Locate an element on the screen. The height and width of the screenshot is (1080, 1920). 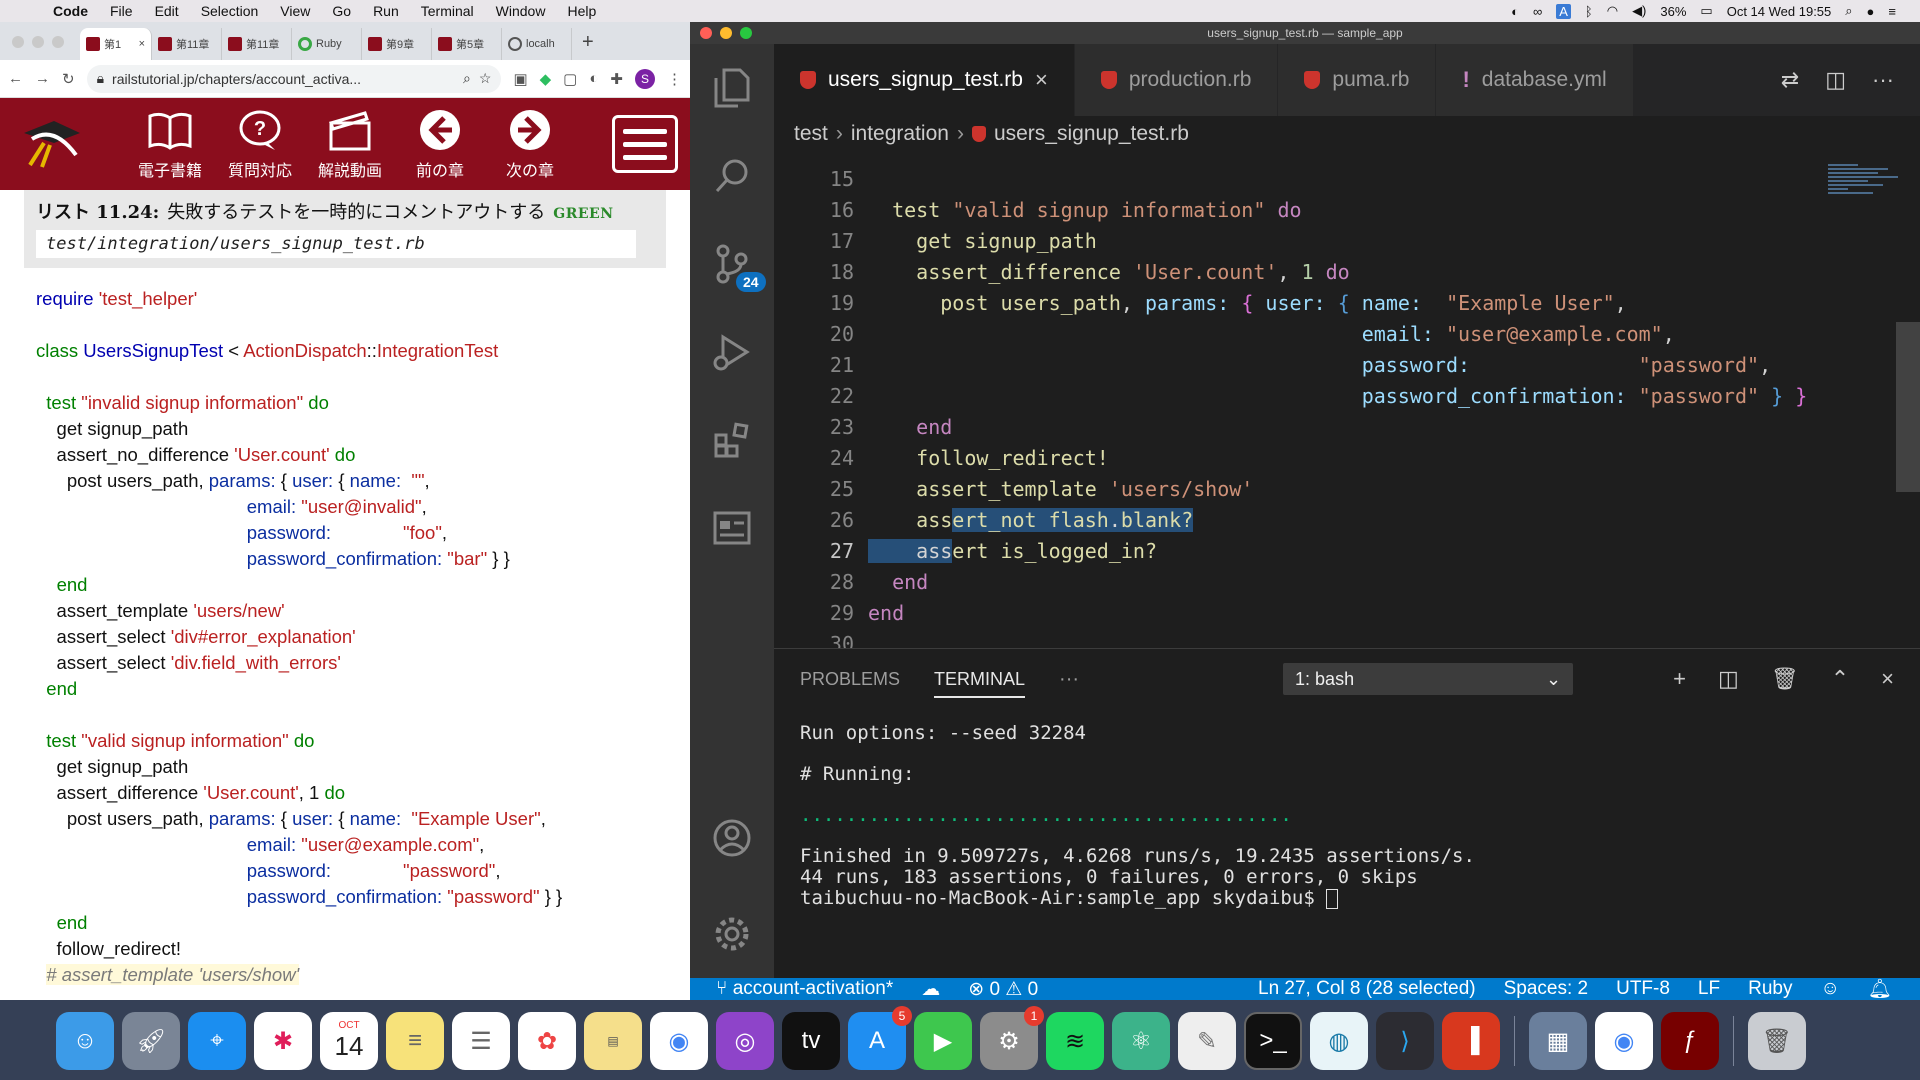
apple-tv-icon: tv is located at coordinates (811, 1041).